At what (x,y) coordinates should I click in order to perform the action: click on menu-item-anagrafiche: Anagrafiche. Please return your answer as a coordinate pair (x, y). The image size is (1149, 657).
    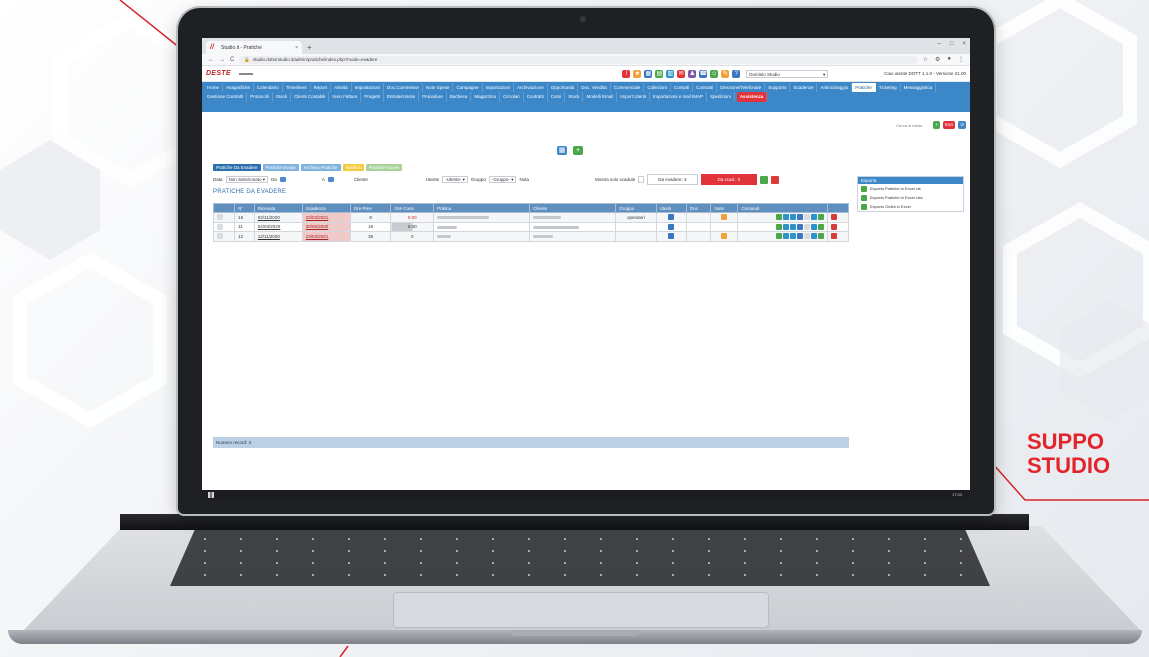
    Looking at the image, I should click on (239, 88).